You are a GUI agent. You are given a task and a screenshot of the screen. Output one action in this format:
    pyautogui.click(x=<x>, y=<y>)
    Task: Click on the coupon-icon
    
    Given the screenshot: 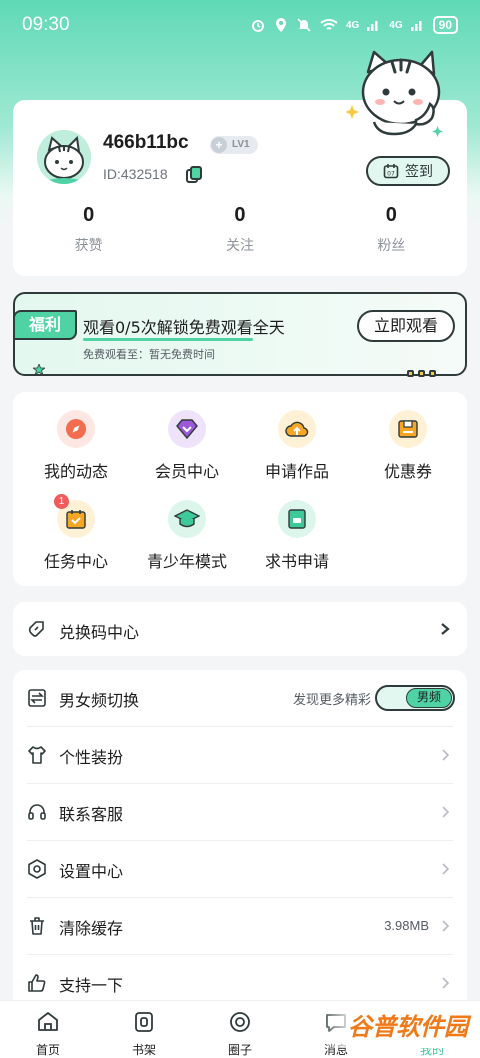 What is the action you would take?
    pyautogui.click(x=408, y=429)
    